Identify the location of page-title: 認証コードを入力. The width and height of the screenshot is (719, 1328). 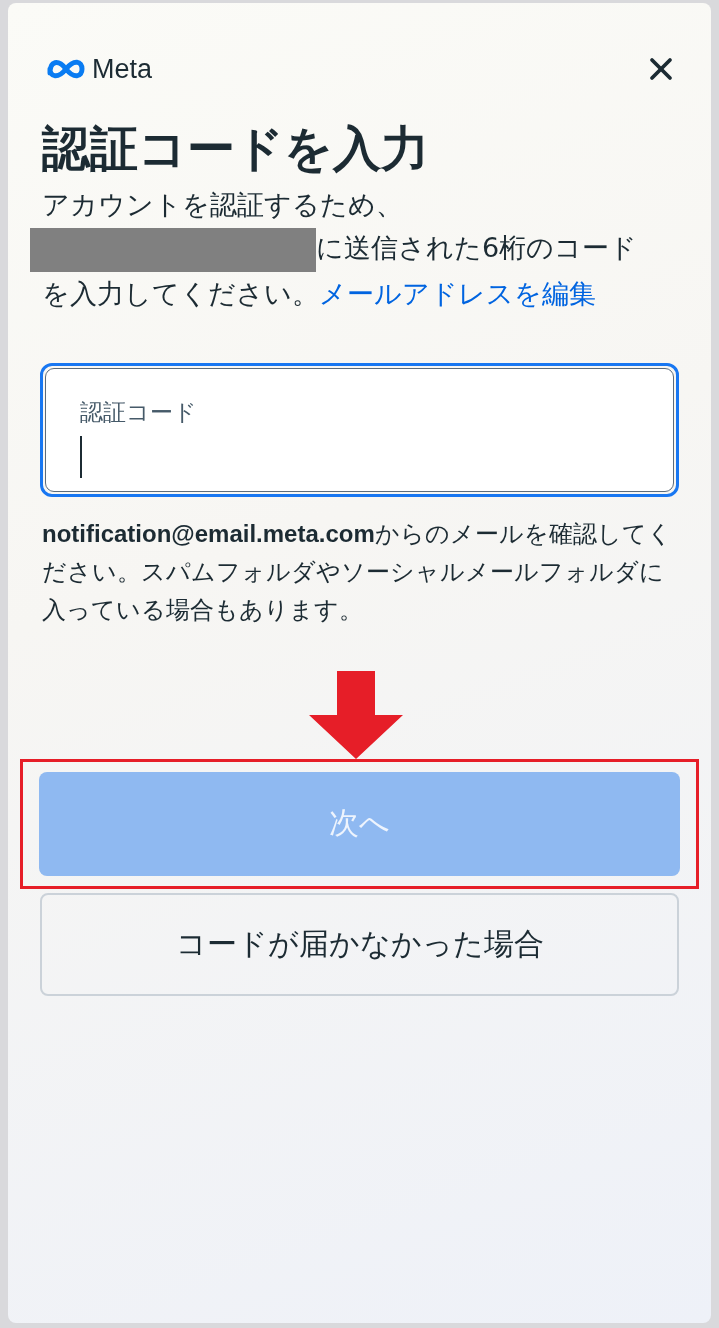
(236, 148).